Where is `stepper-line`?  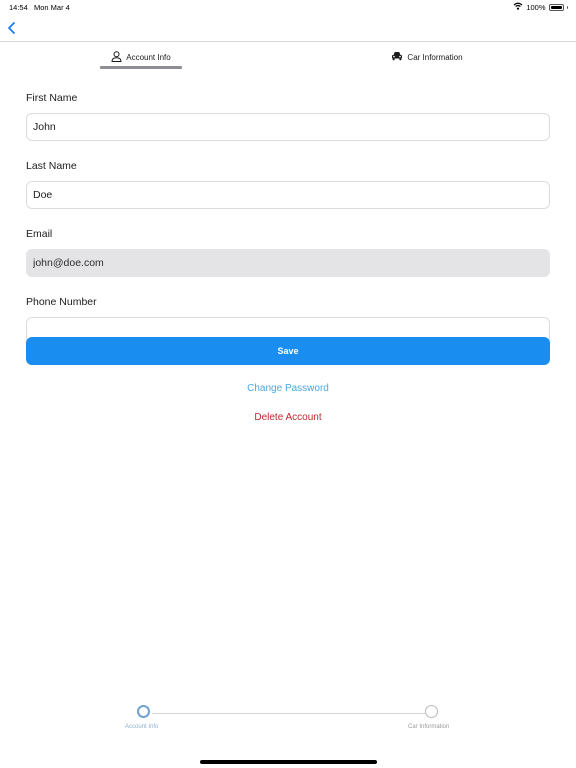 stepper-line is located at coordinates (288, 713).